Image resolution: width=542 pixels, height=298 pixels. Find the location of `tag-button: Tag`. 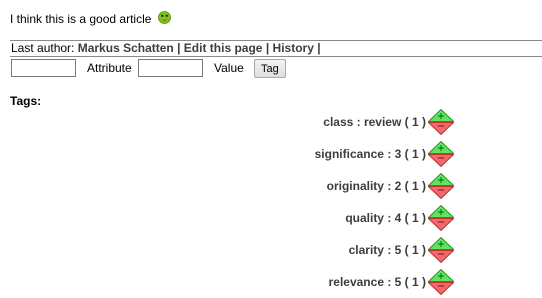

tag-button: Tag is located at coordinates (270, 68).